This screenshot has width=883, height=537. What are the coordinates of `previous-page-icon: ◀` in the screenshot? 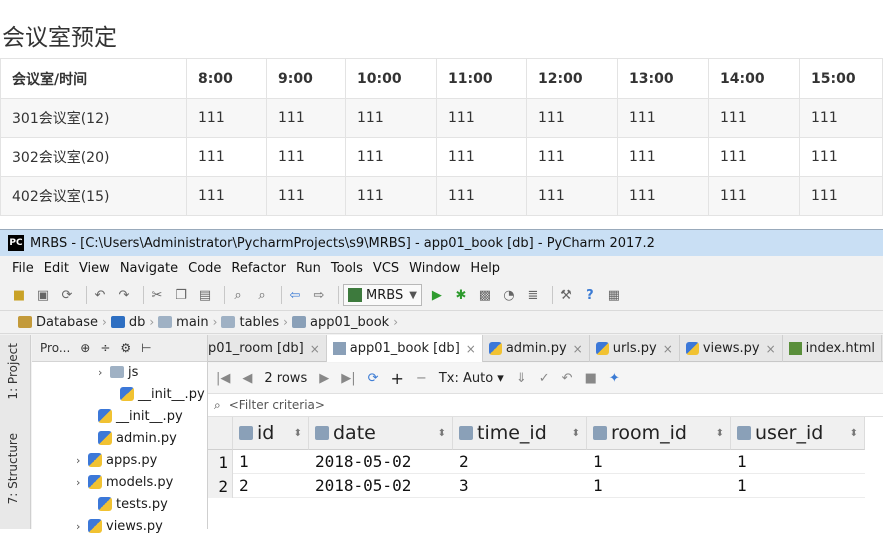 It's located at (247, 378).